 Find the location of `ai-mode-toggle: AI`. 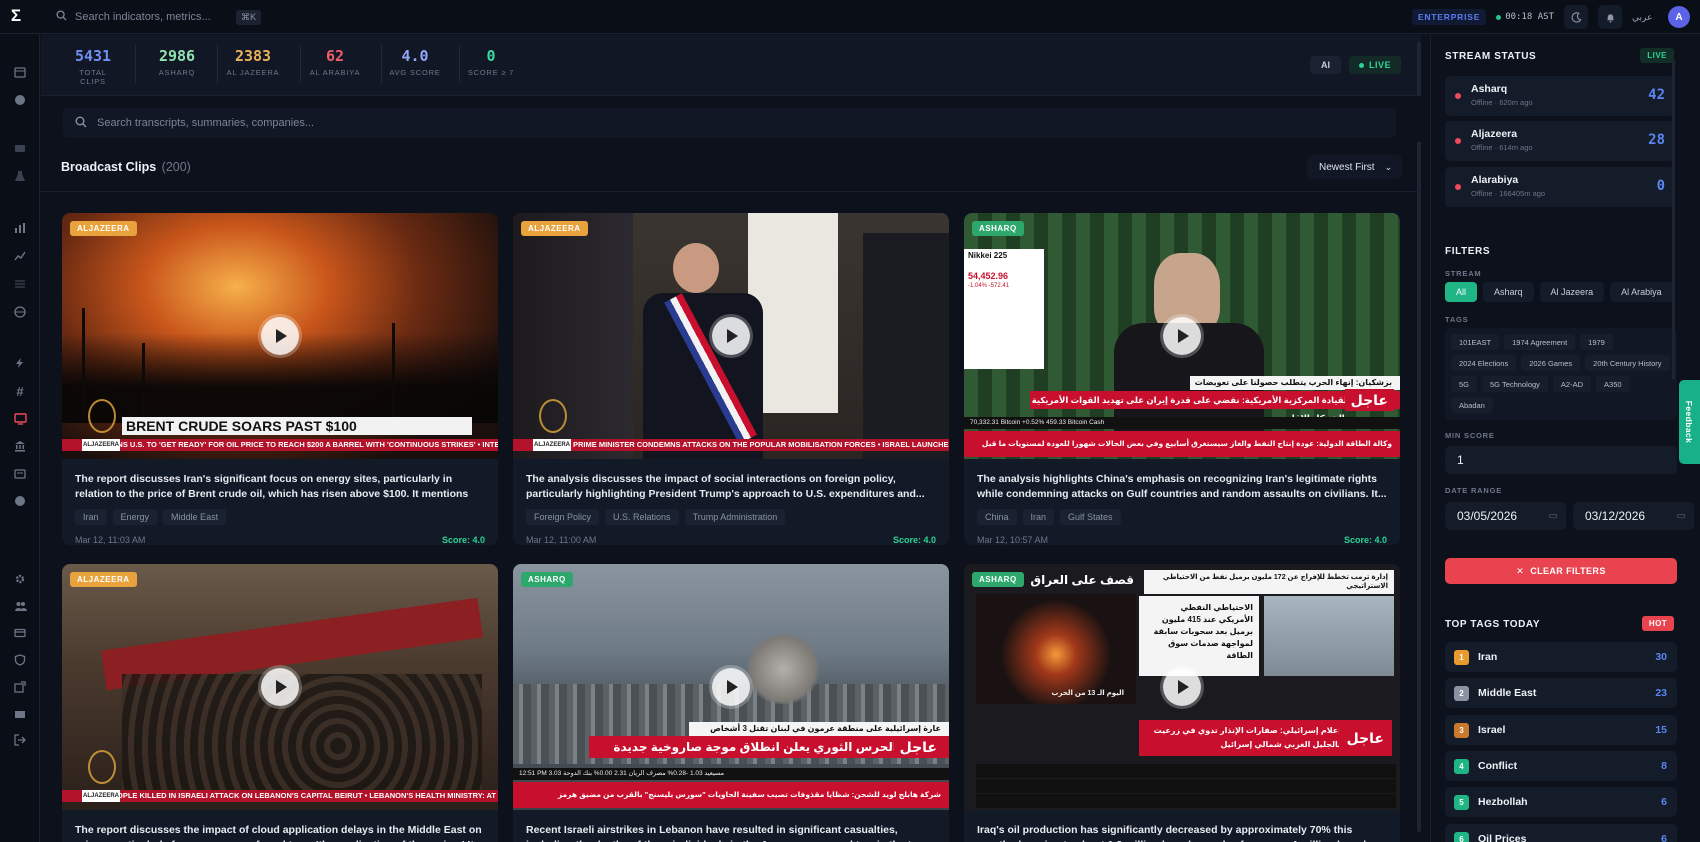

ai-mode-toggle: AI is located at coordinates (1325, 65).